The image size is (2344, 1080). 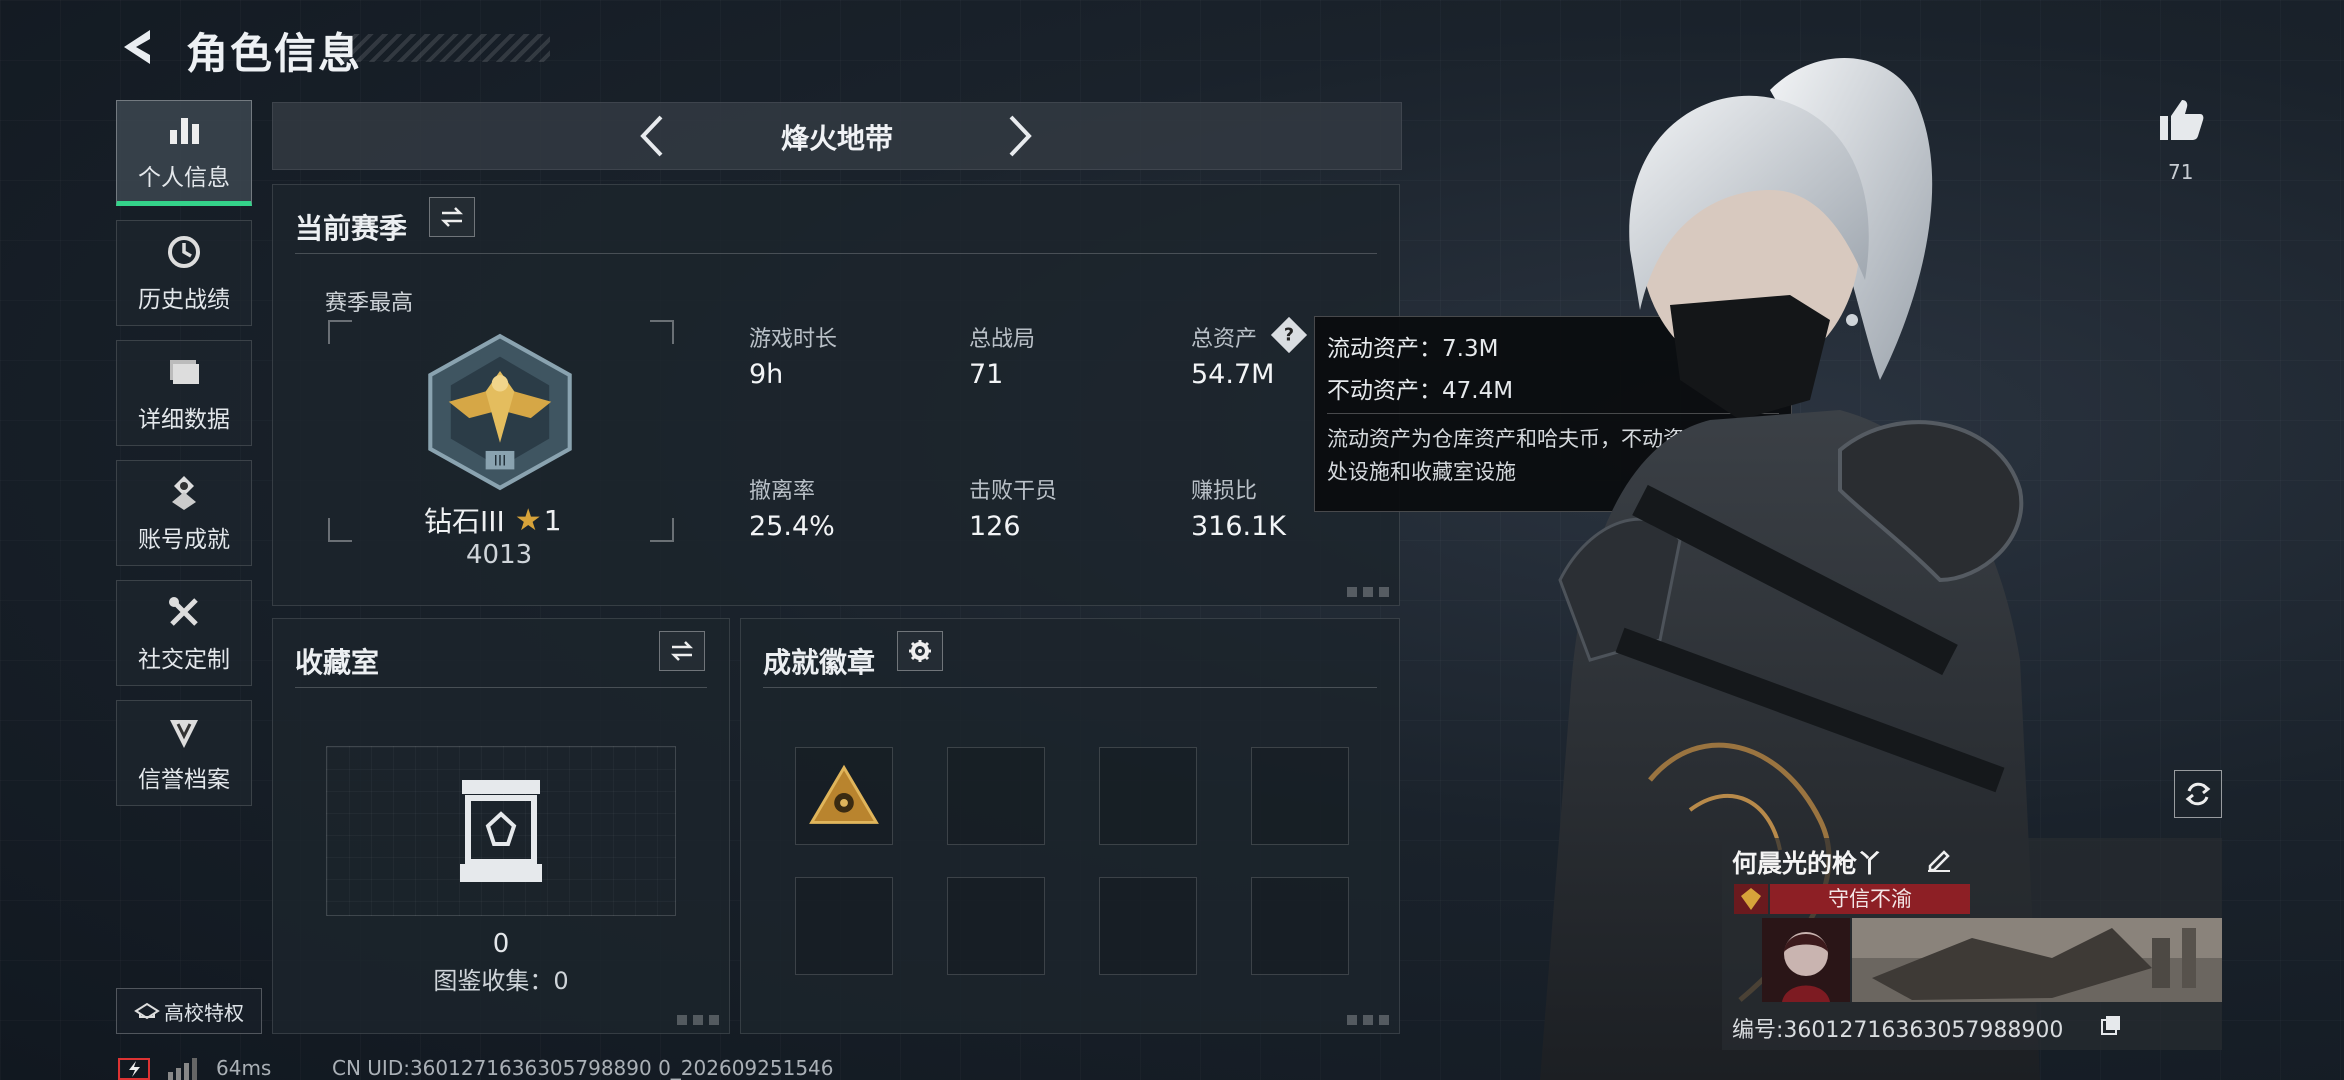 I want to click on stat-value: 71, so click(x=986, y=374).